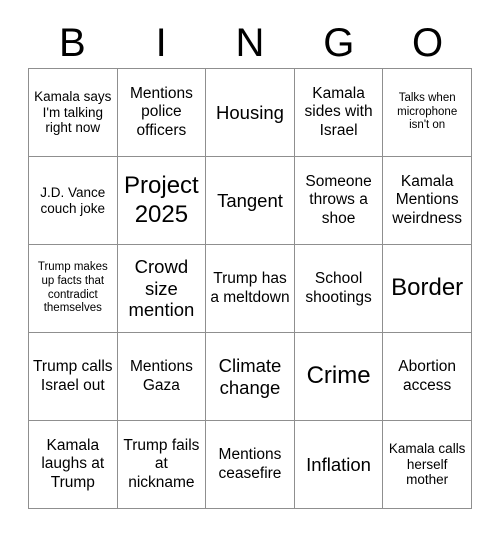  I want to click on bingo-cell-b4: Trump calls Israel out, so click(73, 377).